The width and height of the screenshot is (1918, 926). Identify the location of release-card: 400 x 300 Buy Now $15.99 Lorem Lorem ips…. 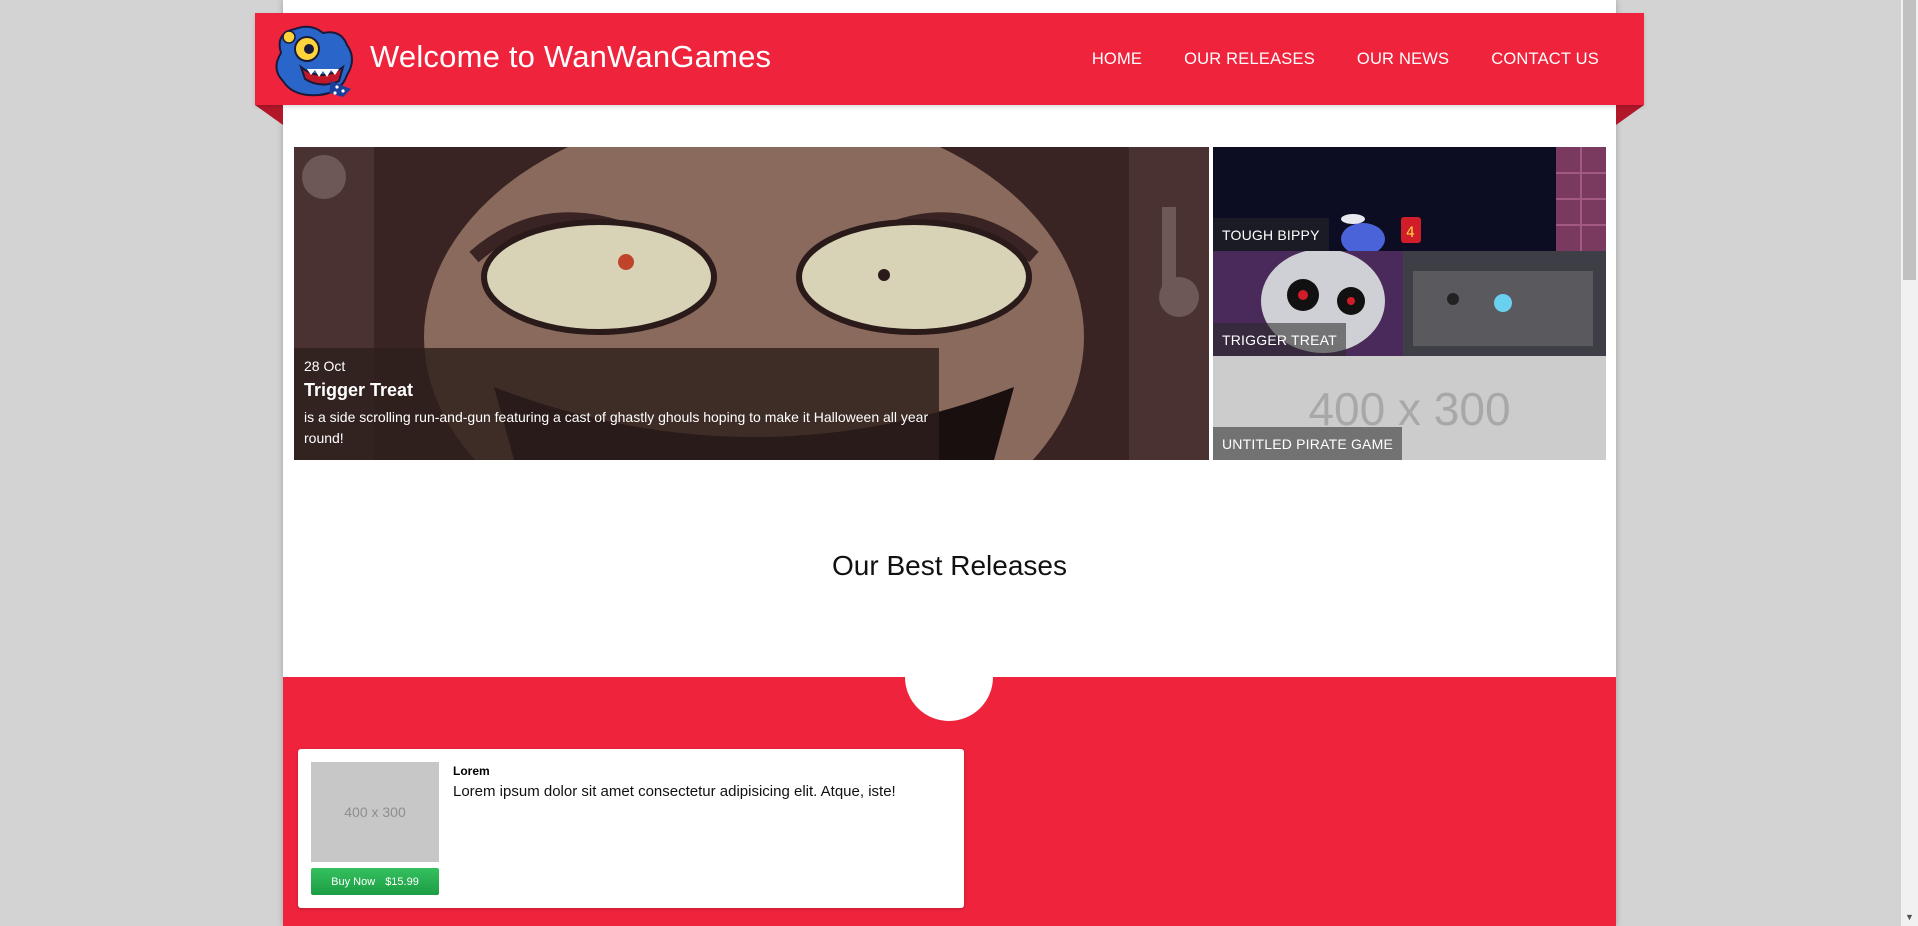
(631, 828).